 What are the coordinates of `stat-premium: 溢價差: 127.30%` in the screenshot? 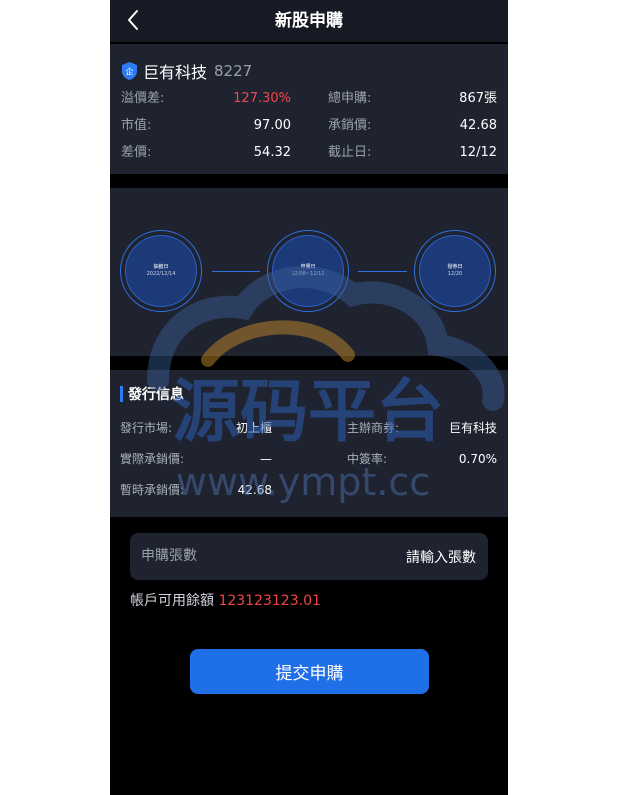 It's located at (206, 99).